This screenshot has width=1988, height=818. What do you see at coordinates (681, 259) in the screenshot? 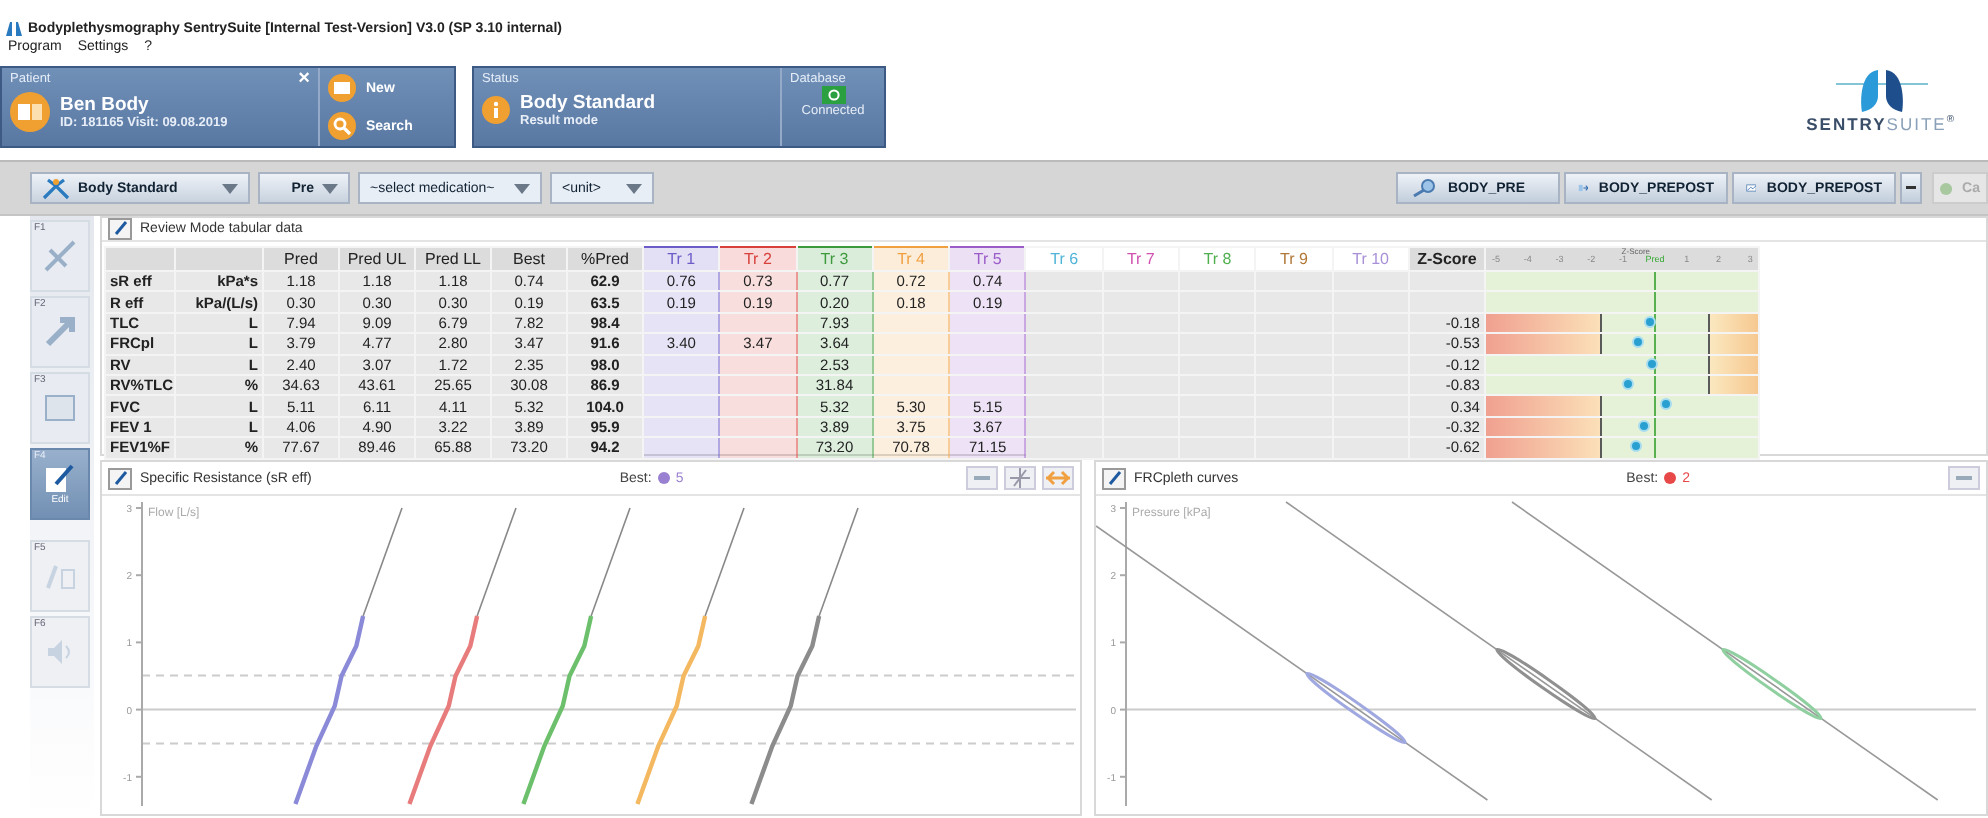
I see `trial-header: Tr 1` at bounding box center [681, 259].